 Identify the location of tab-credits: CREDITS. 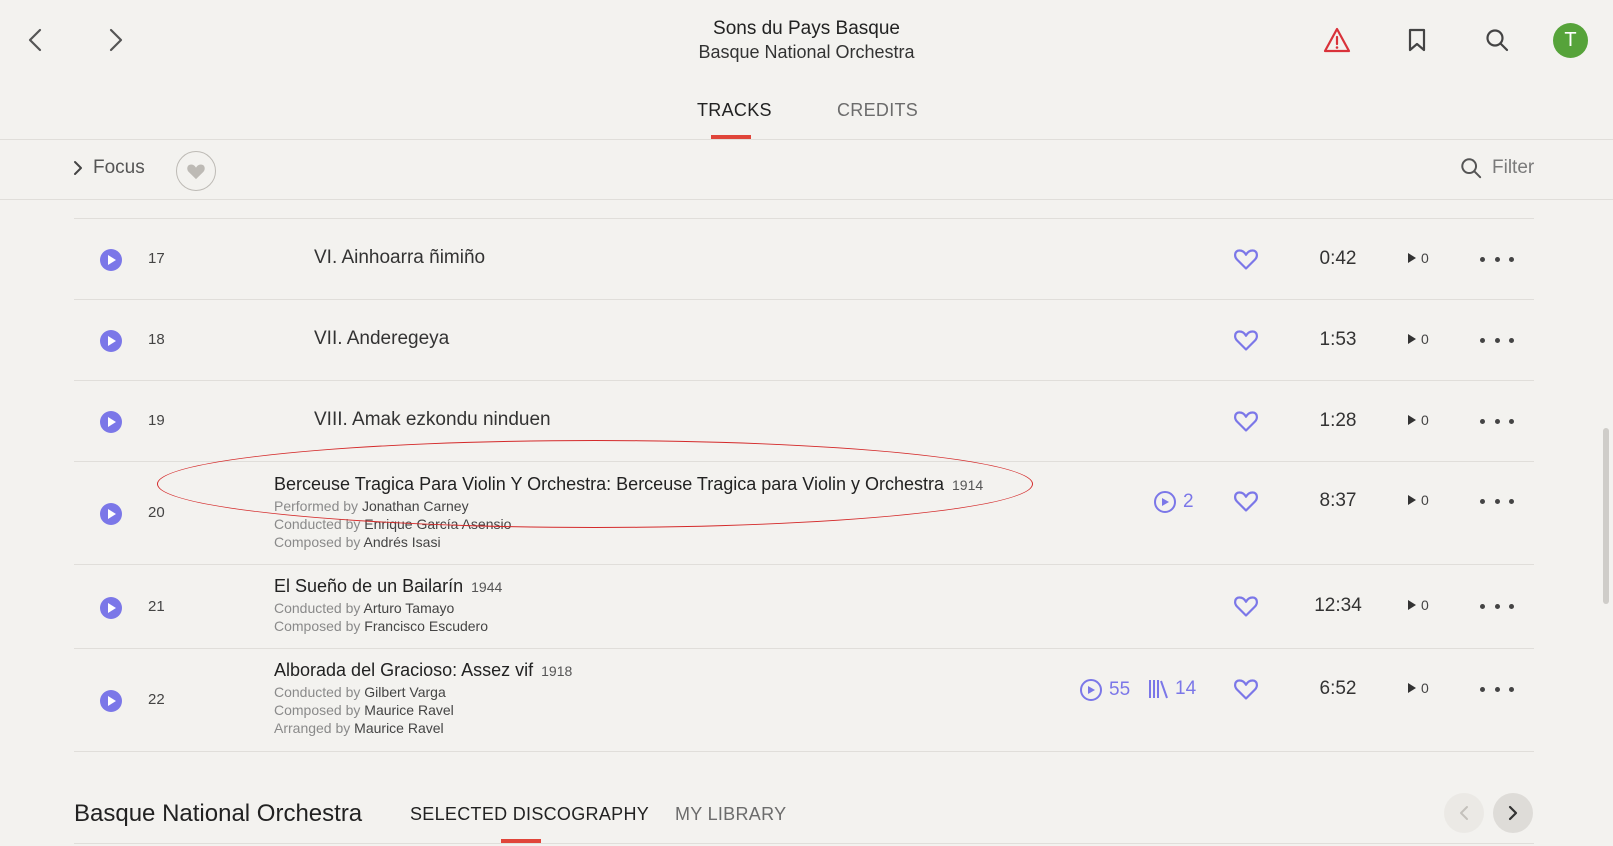
(877, 110).